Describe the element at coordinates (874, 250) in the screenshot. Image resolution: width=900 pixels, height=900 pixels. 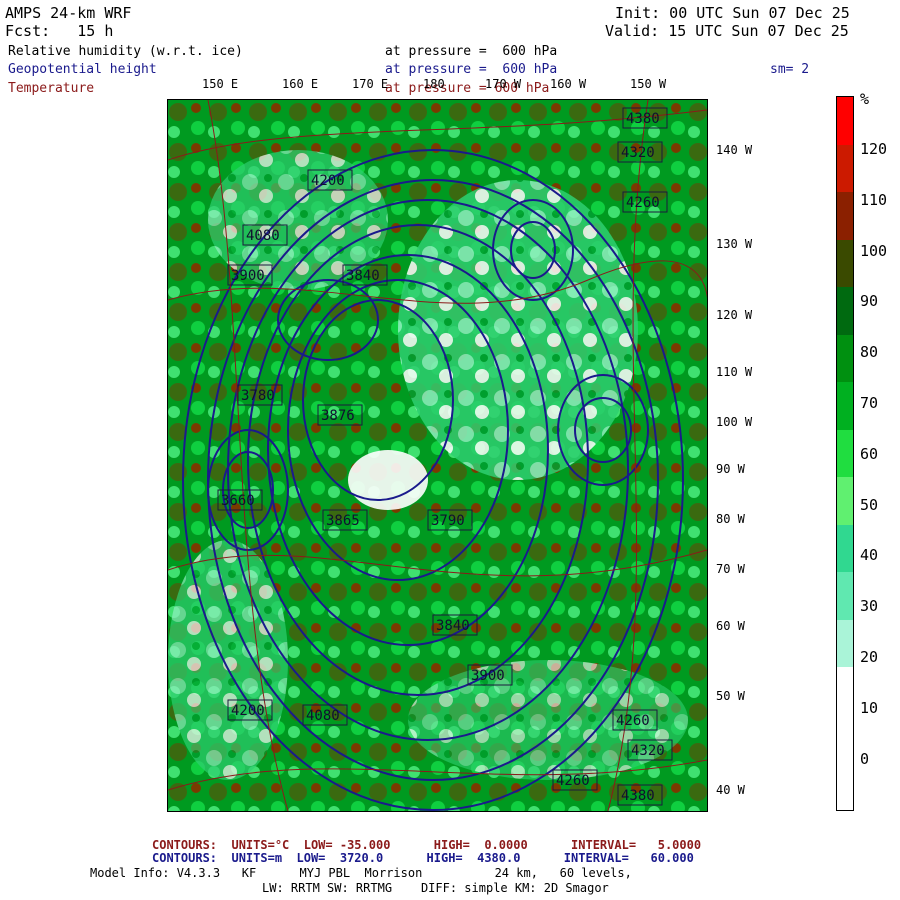
I see `colorbar-tick-label: 100` at that location.